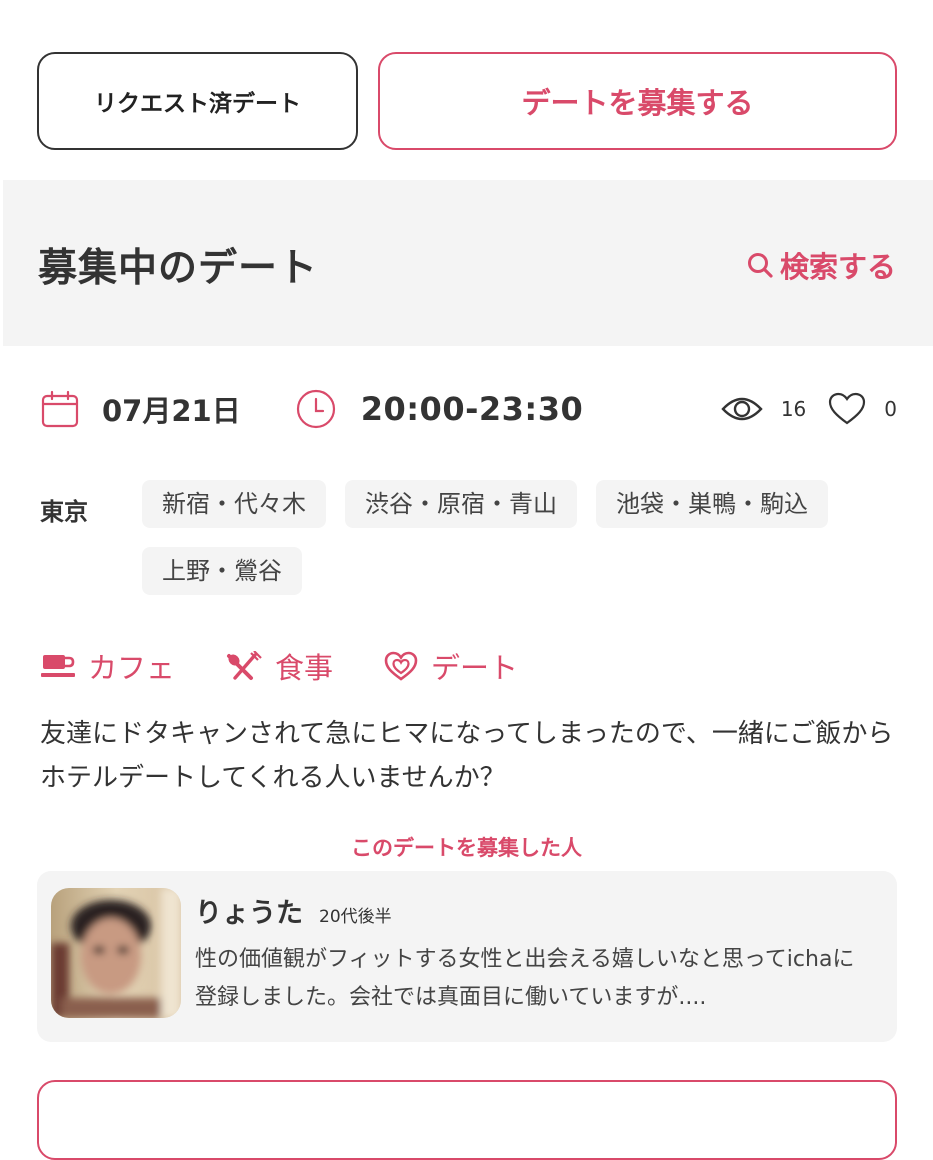  I want to click on time-info: 20:00-23:30, so click(439, 409).